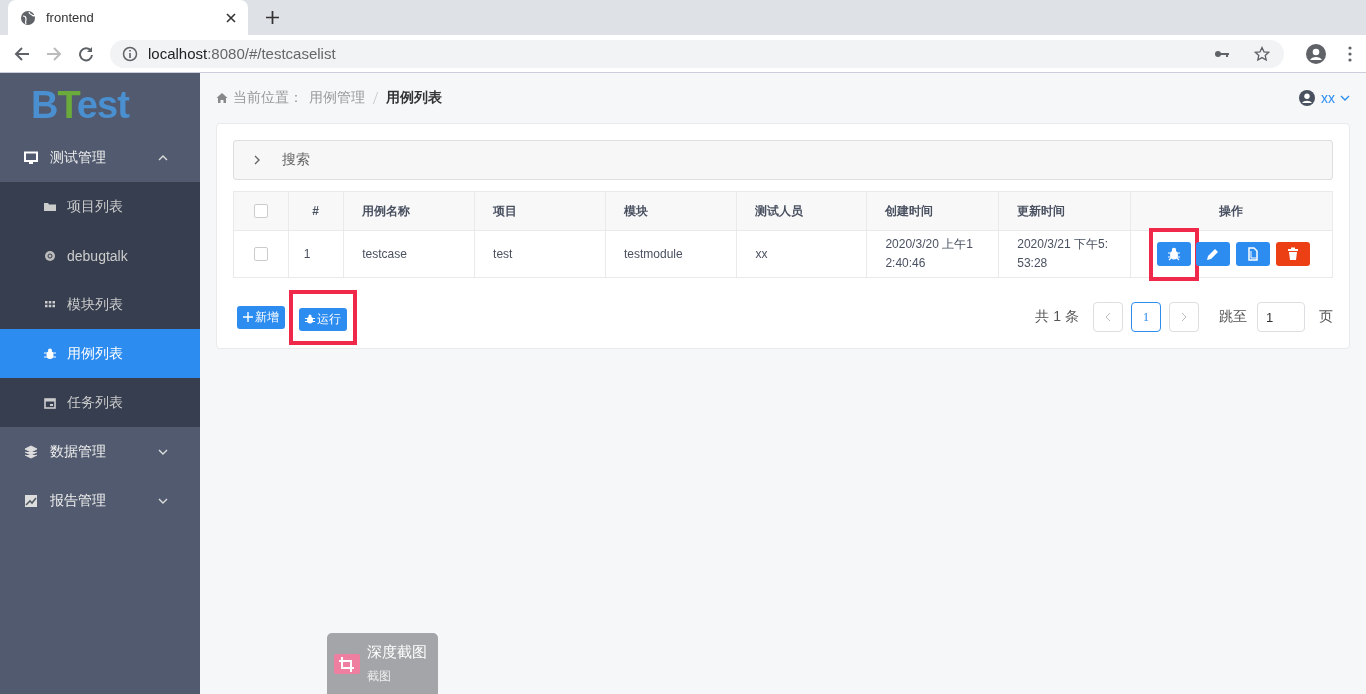 This screenshot has width=1366, height=694. What do you see at coordinates (540, 211) in the screenshot?
I see `column-header: 项目` at bounding box center [540, 211].